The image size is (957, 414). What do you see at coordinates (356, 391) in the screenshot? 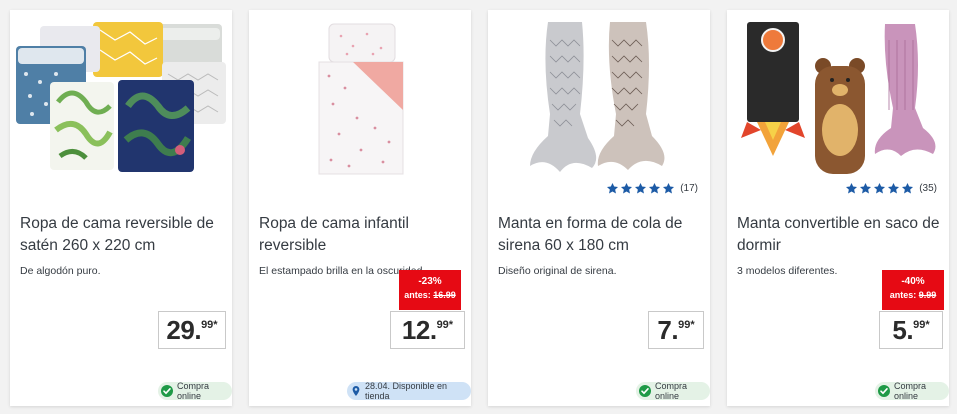
I see `location-pin-icon` at bounding box center [356, 391].